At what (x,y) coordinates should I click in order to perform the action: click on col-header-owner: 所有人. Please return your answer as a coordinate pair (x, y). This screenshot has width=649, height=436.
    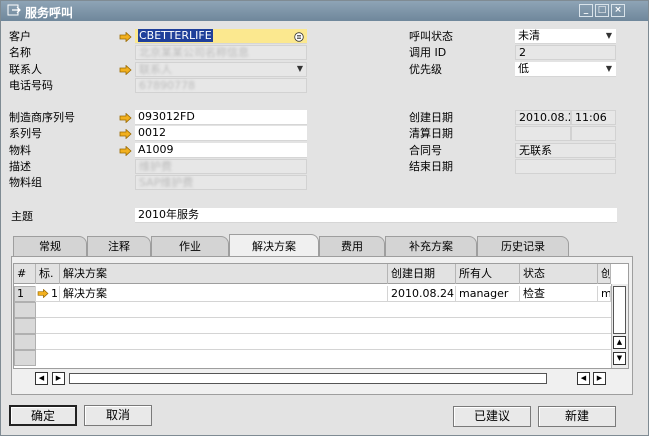
    Looking at the image, I should click on (488, 274).